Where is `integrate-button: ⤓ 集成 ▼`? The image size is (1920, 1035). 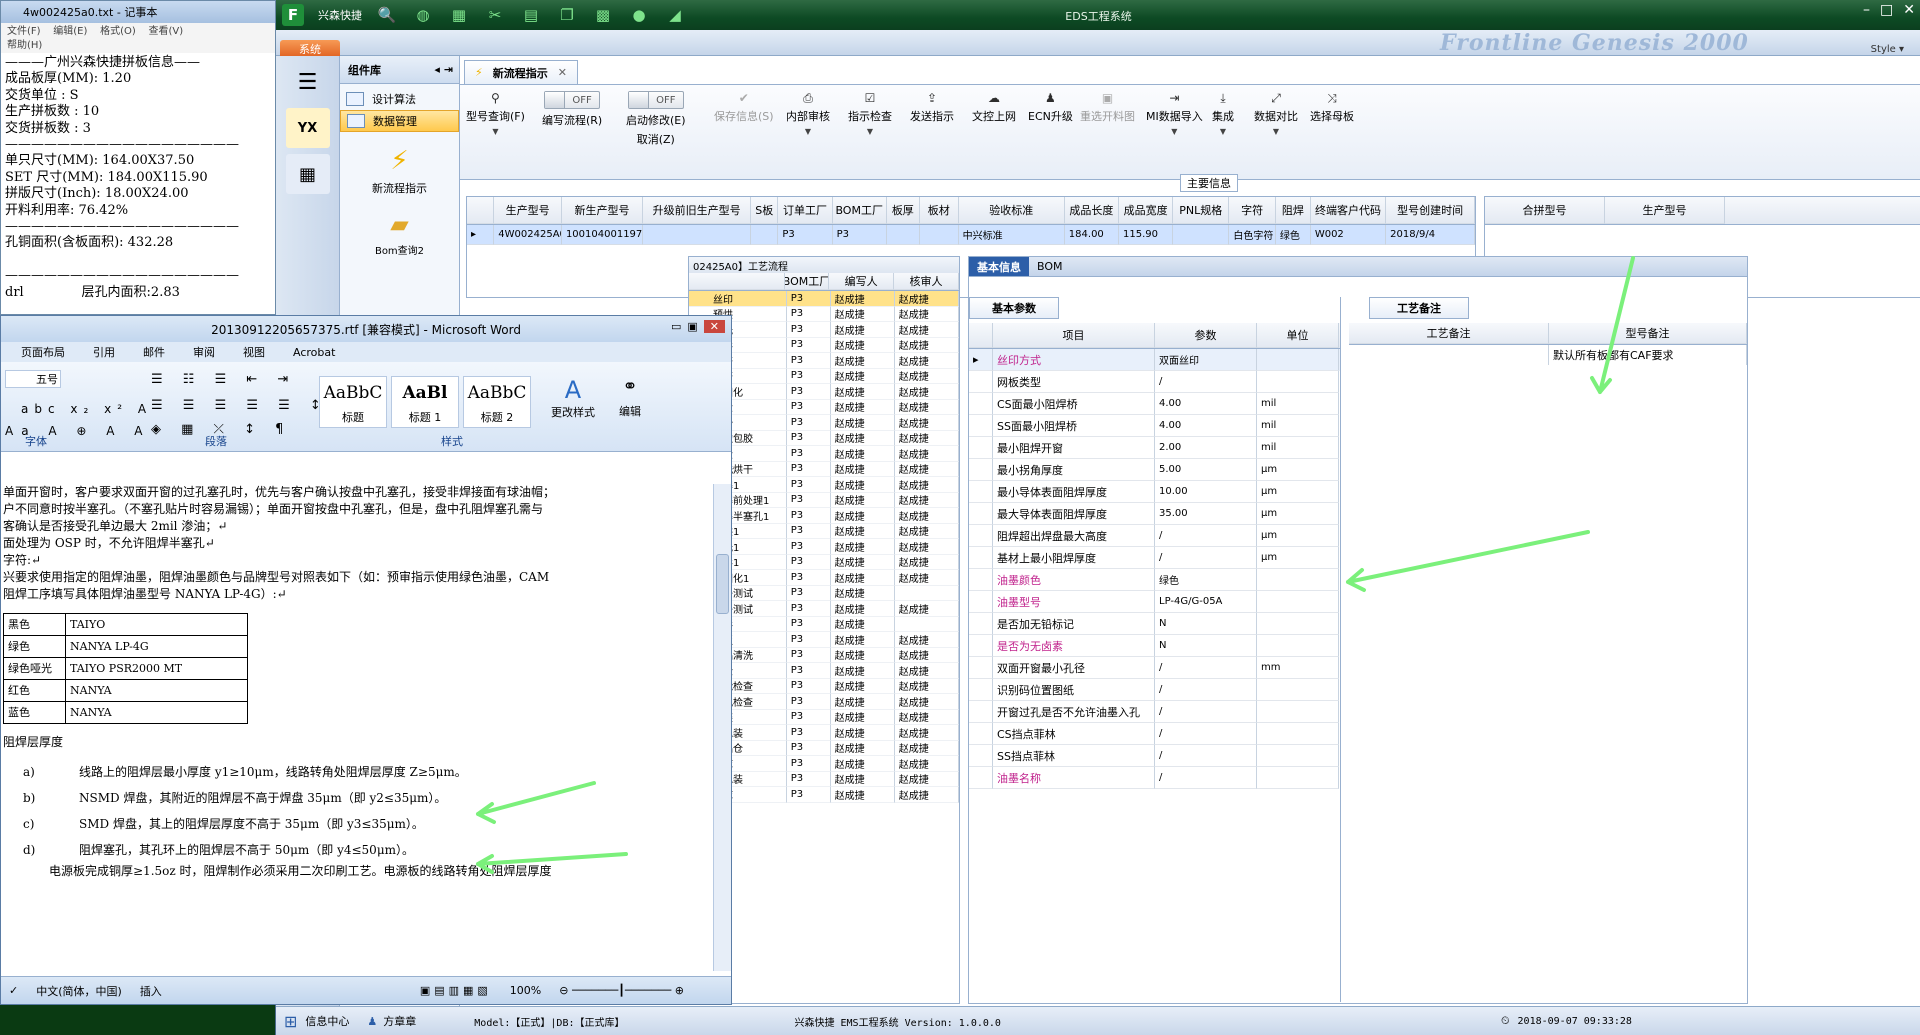 integrate-button: ⤓ 集成 ▼ is located at coordinates (1223, 113).